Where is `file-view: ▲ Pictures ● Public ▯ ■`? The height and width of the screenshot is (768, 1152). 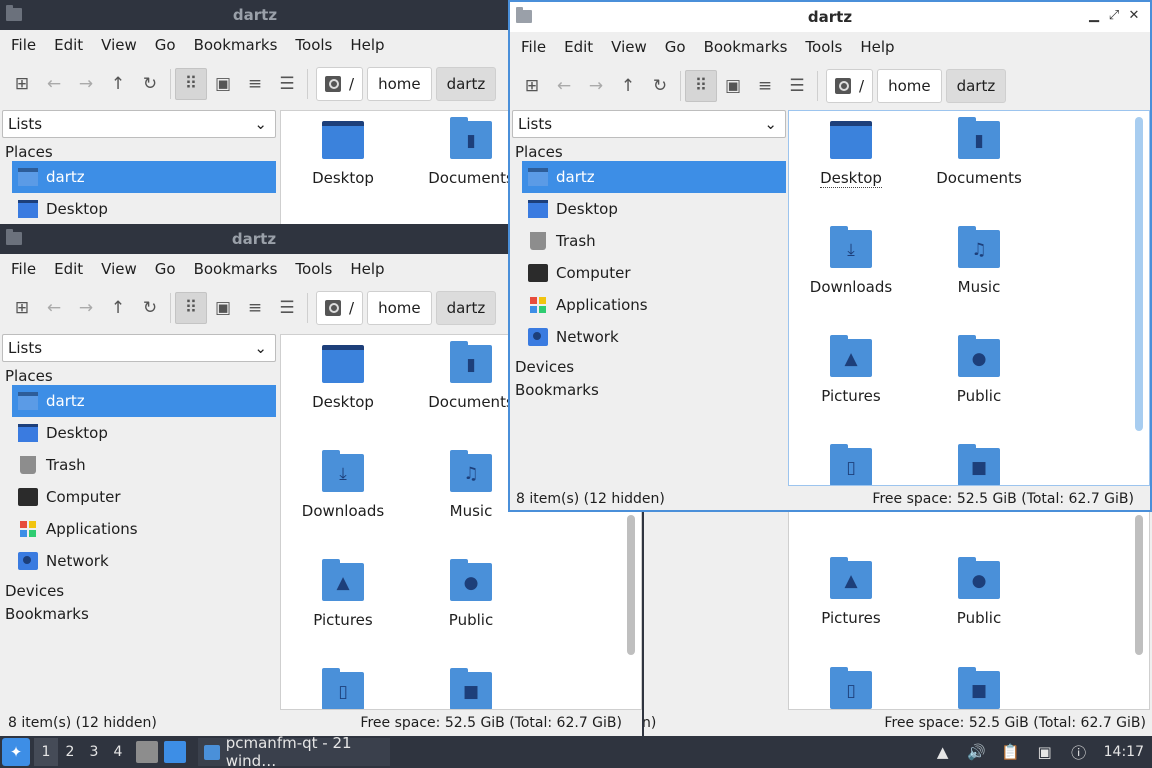 file-view: ▲ Pictures ● Public ▯ ■ is located at coordinates (969, 610).